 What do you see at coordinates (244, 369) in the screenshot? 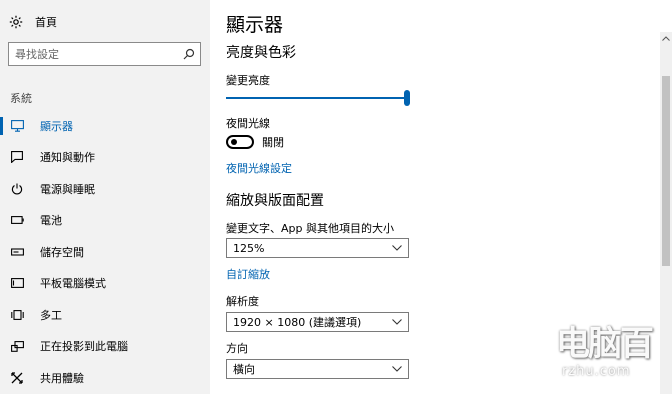
I see `orientation-value: 橫向` at bounding box center [244, 369].